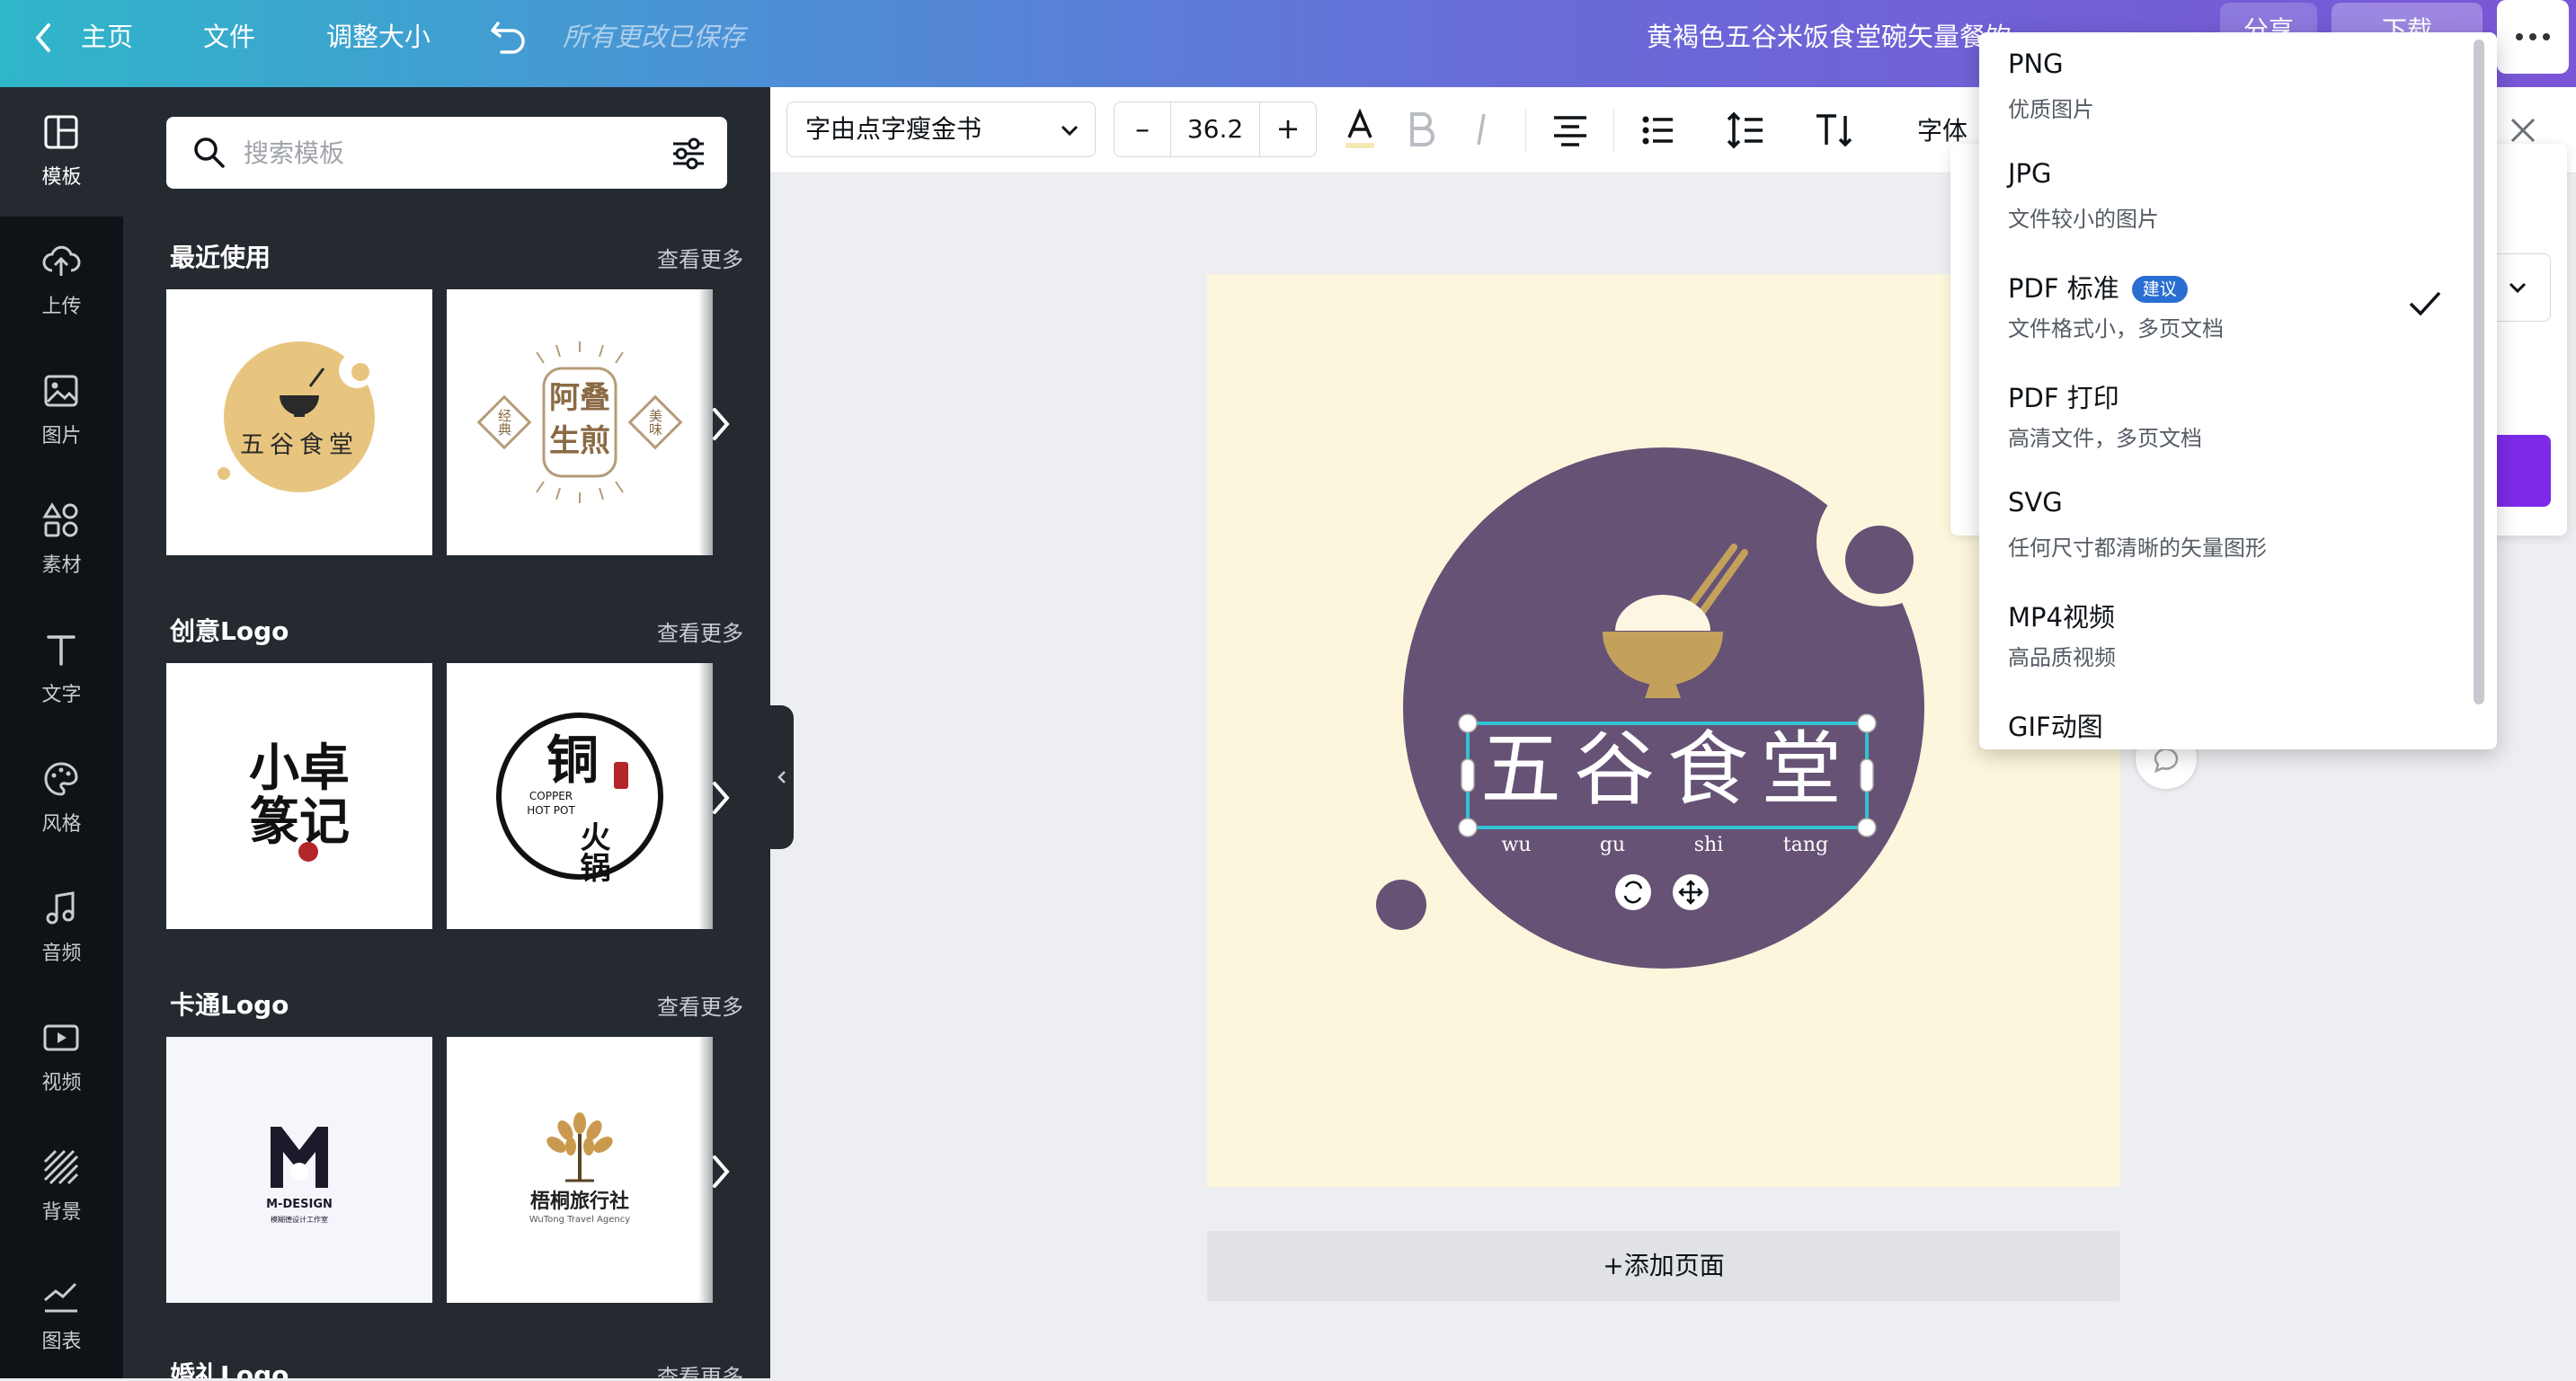  Describe the element at coordinates (592, 852) in the screenshot. I see `thumb-text: 火锅` at that location.